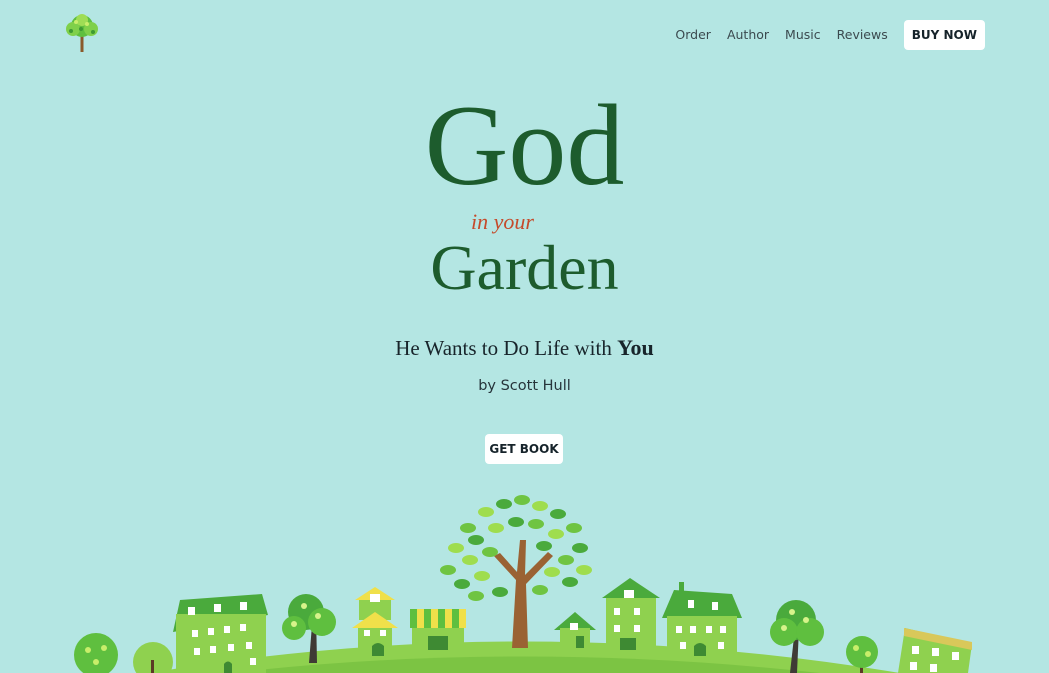  Describe the element at coordinates (524, 449) in the screenshot. I see `get-book-button: GET BOOK` at that location.